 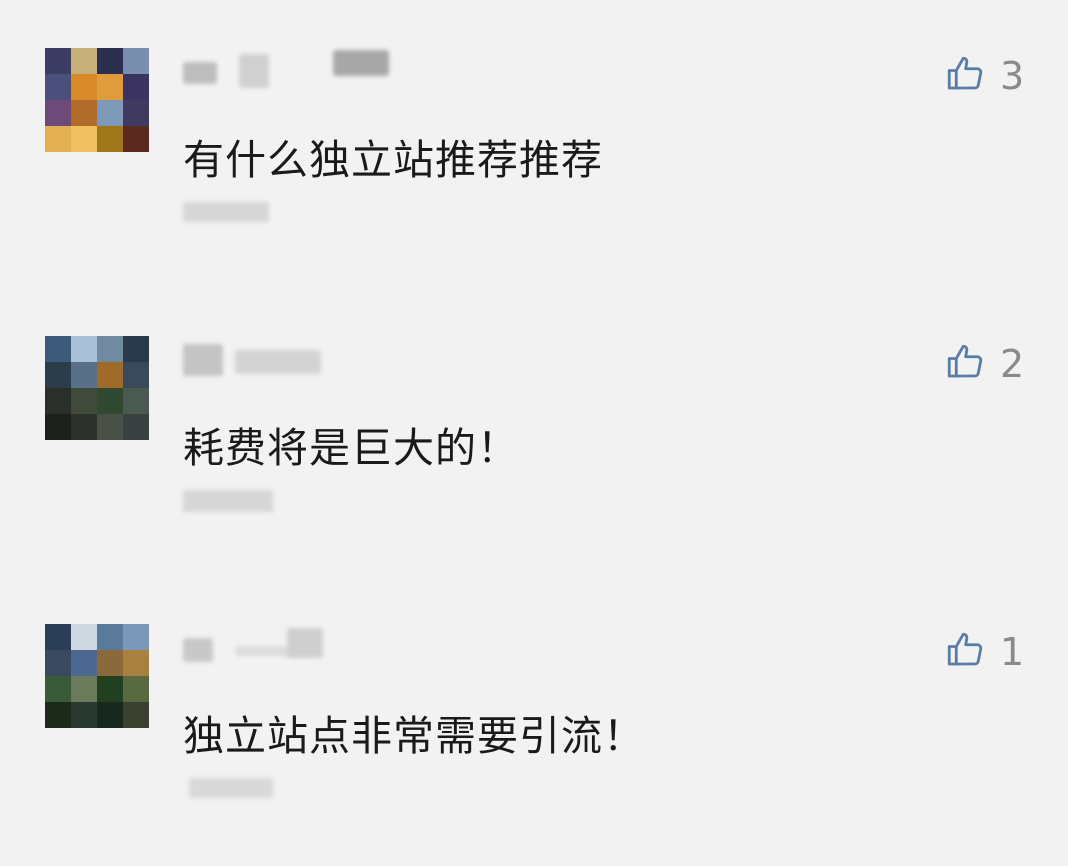 What do you see at coordinates (994, 76) in the screenshot?
I see `like-button: 3` at bounding box center [994, 76].